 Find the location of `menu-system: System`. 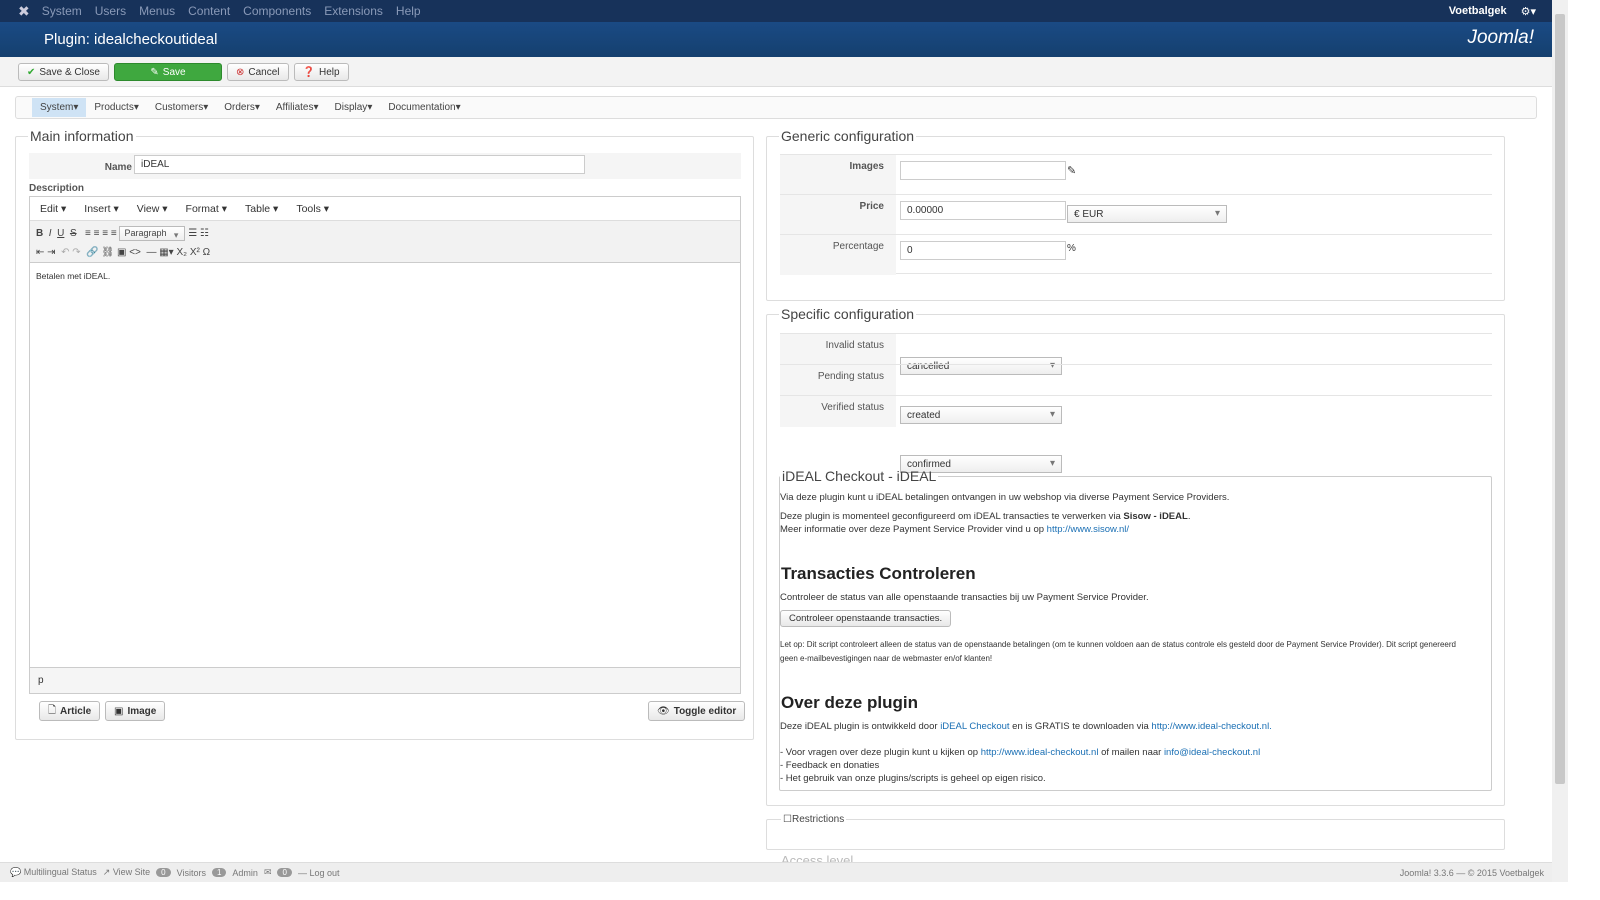

menu-system: System is located at coordinates (62, 11).